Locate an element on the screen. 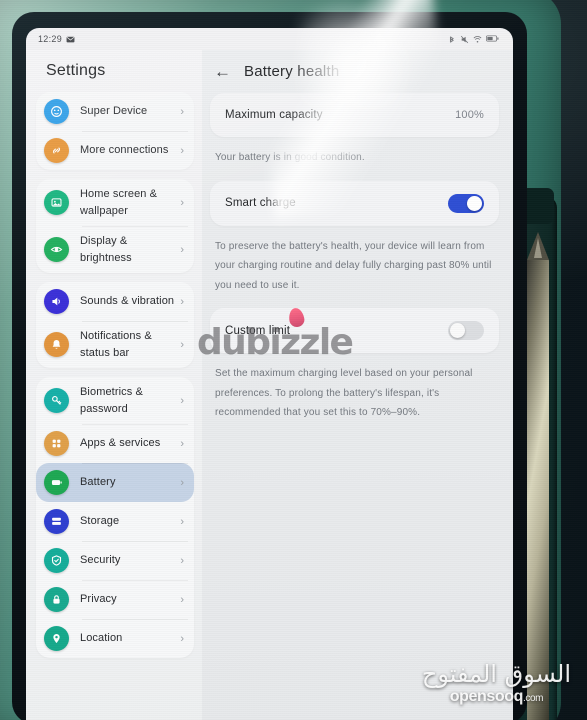  shield-icon is located at coordinates (56, 560).